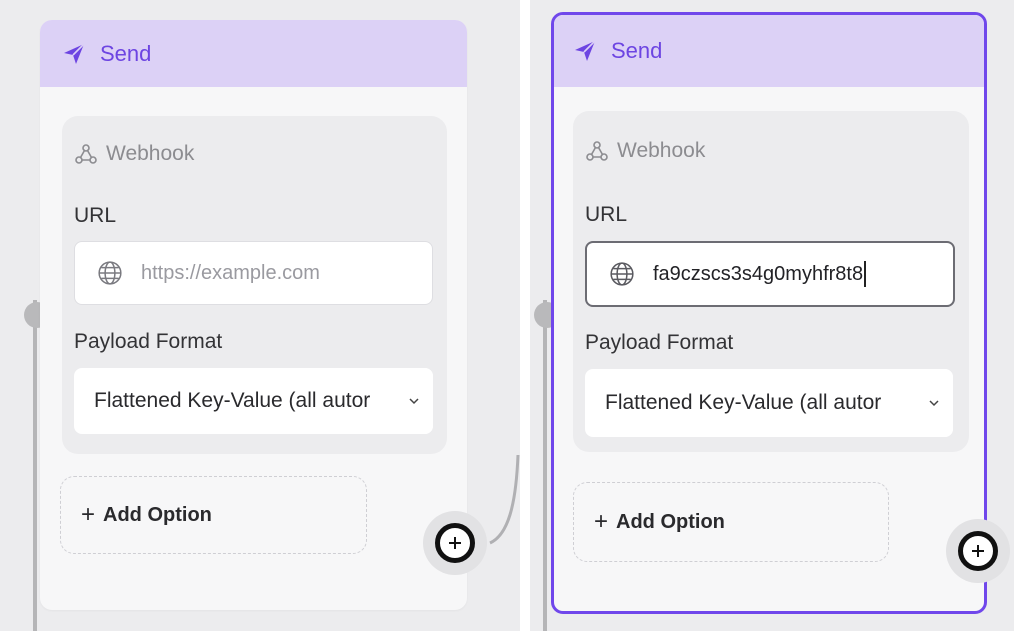  Describe the element at coordinates (865, 274) in the screenshot. I see `text-cursor` at that location.